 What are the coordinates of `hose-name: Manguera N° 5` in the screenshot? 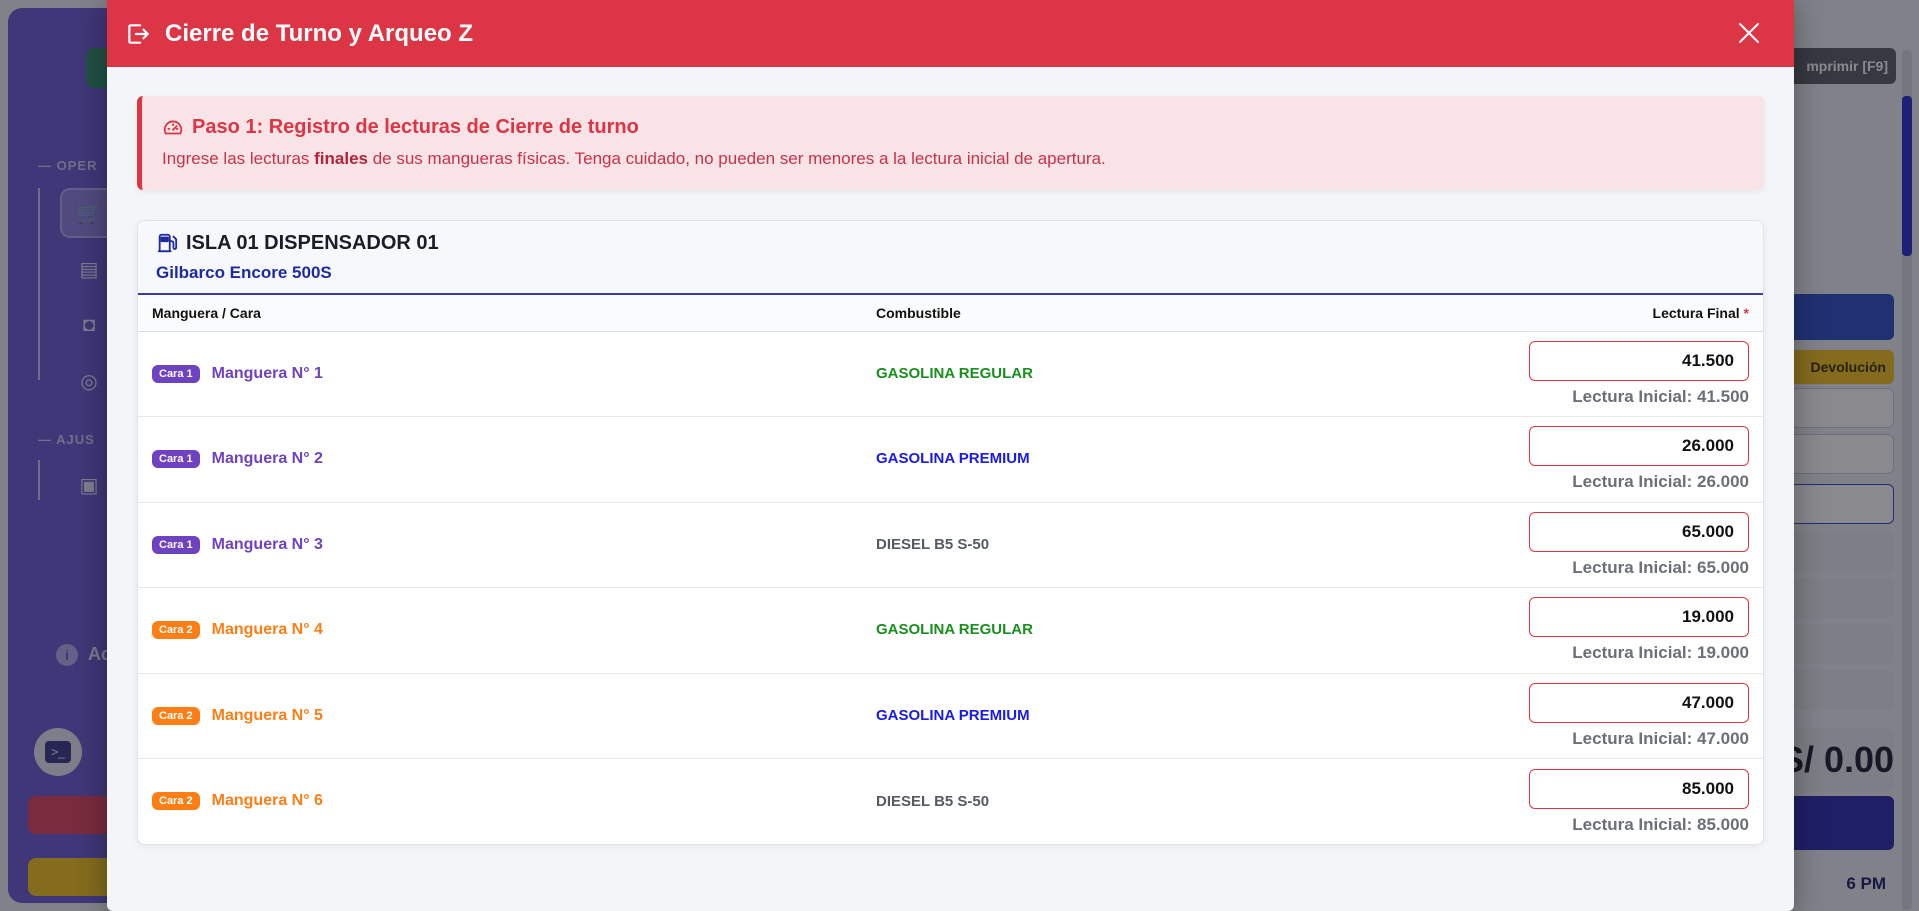 It's located at (267, 715).